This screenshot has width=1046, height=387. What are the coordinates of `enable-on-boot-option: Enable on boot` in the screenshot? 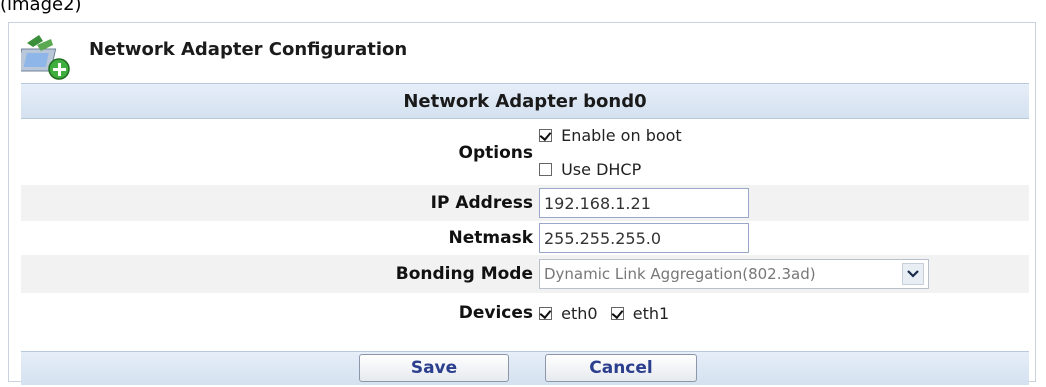 It's located at (610, 135).